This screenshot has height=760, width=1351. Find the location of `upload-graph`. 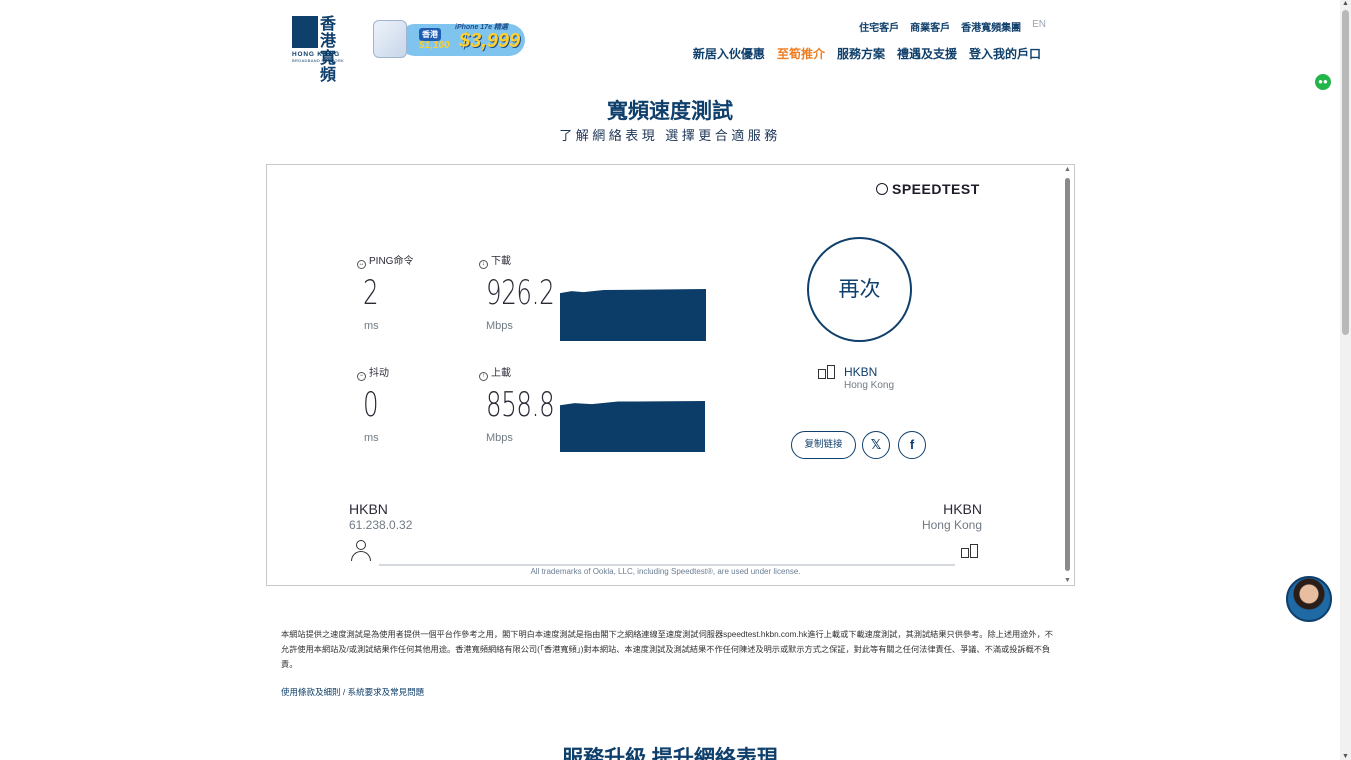

upload-graph is located at coordinates (632, 426).